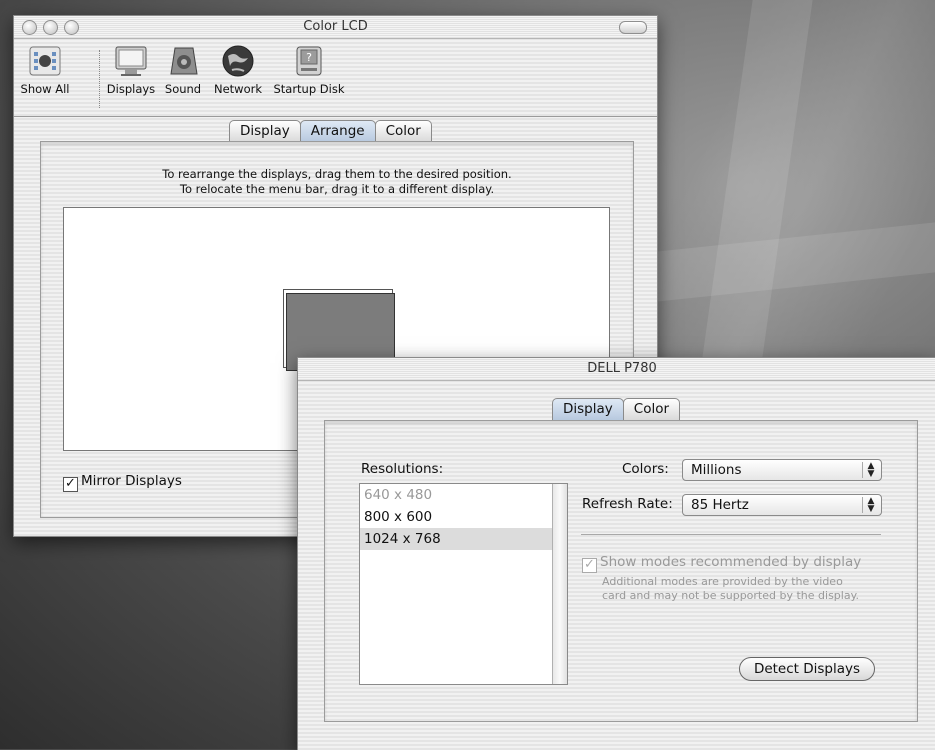 The image size is (935, 750). I want to click on toolbar-sound: Sound, so click(183, 70).